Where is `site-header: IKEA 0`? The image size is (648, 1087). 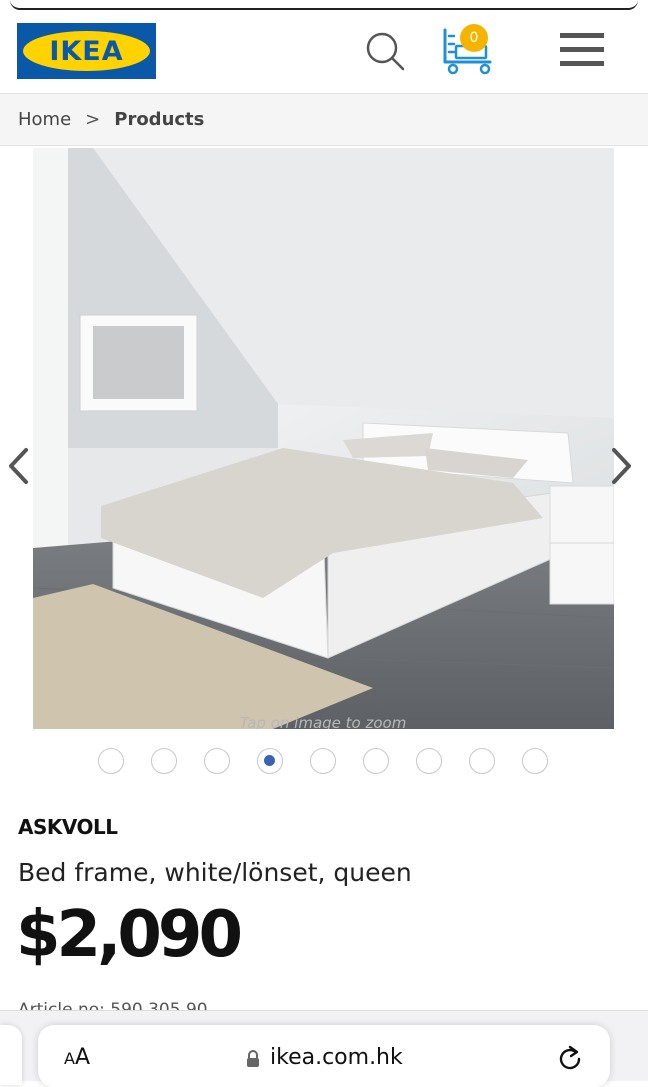
site-header: IKEA 0 is located at coordinates (324, 47).